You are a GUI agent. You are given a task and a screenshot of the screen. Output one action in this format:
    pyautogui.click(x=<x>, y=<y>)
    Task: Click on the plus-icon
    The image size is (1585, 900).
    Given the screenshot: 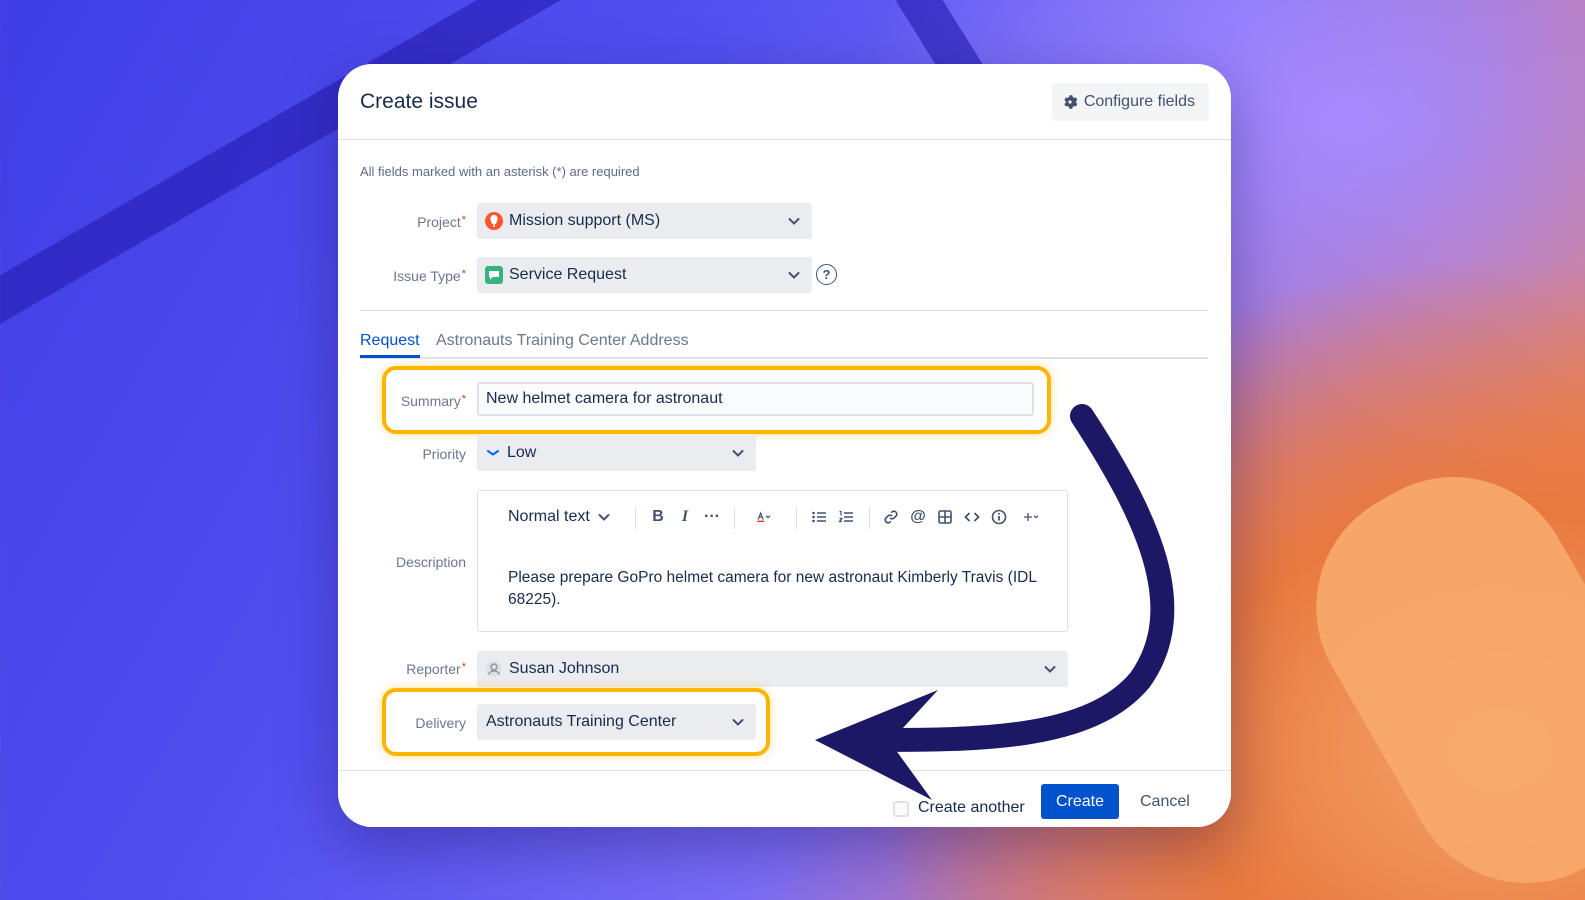 What is the action you would take?
    pyautogui.click(x=1032, y=517)
    